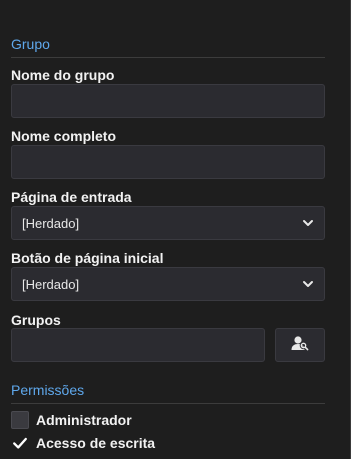 This screenshot has width=351, height=459. I want to click on groups-label: Grupos, so click(36, 320).